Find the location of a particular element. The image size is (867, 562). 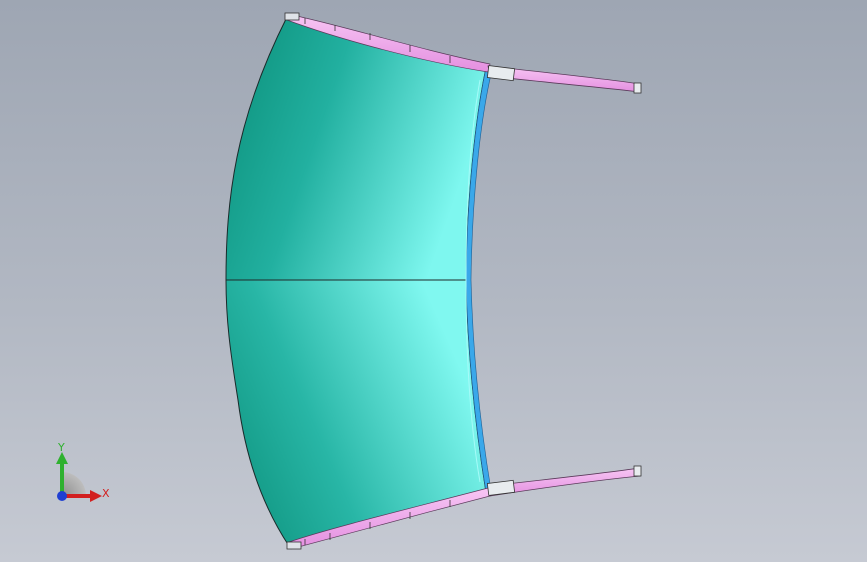

triad-arc is located at coordinates (74, 484).